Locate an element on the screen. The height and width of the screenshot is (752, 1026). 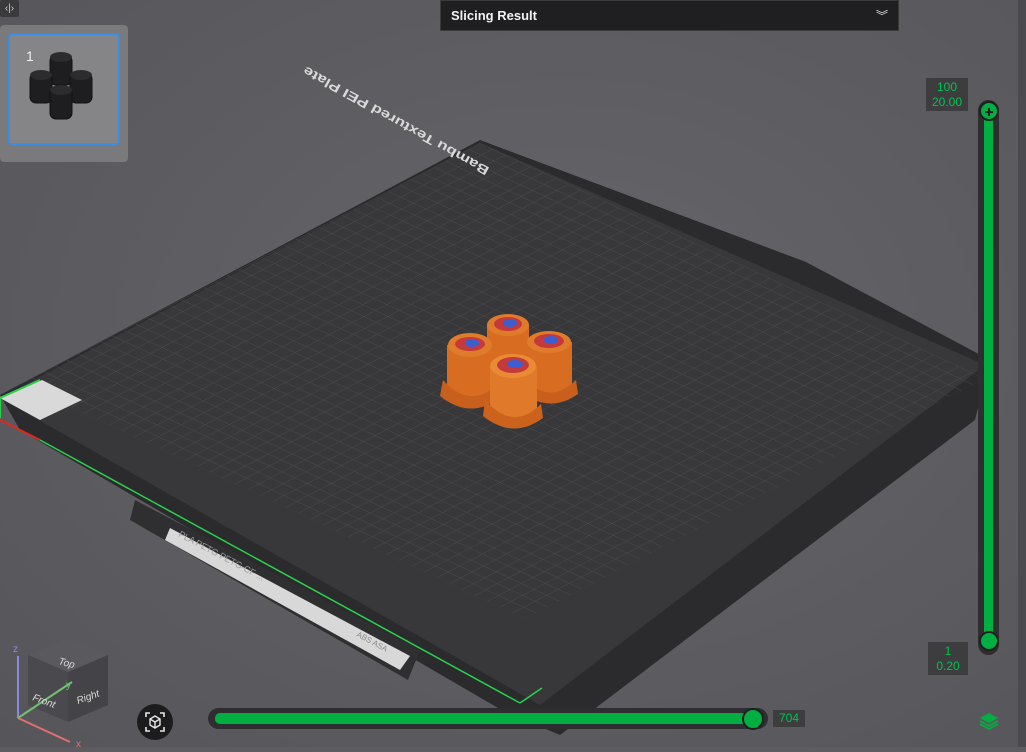
move-slider-handle is located at coordinates (753, 719).